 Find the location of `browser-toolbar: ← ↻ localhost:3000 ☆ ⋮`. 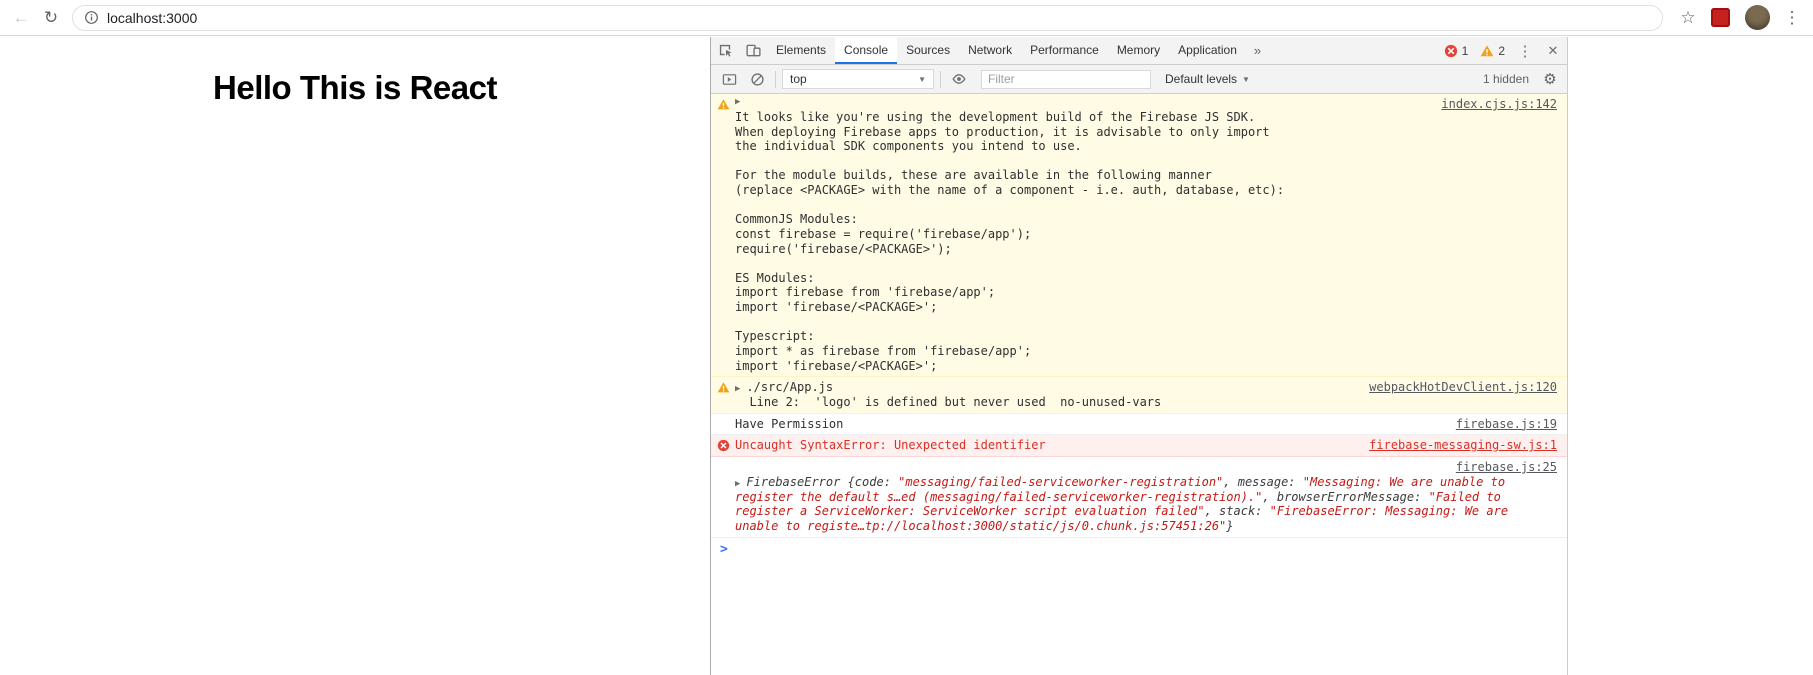

browser-toolbar: ← ↻ localhost:3000 ☆ ⋮ is located at coordinates (906, 18).